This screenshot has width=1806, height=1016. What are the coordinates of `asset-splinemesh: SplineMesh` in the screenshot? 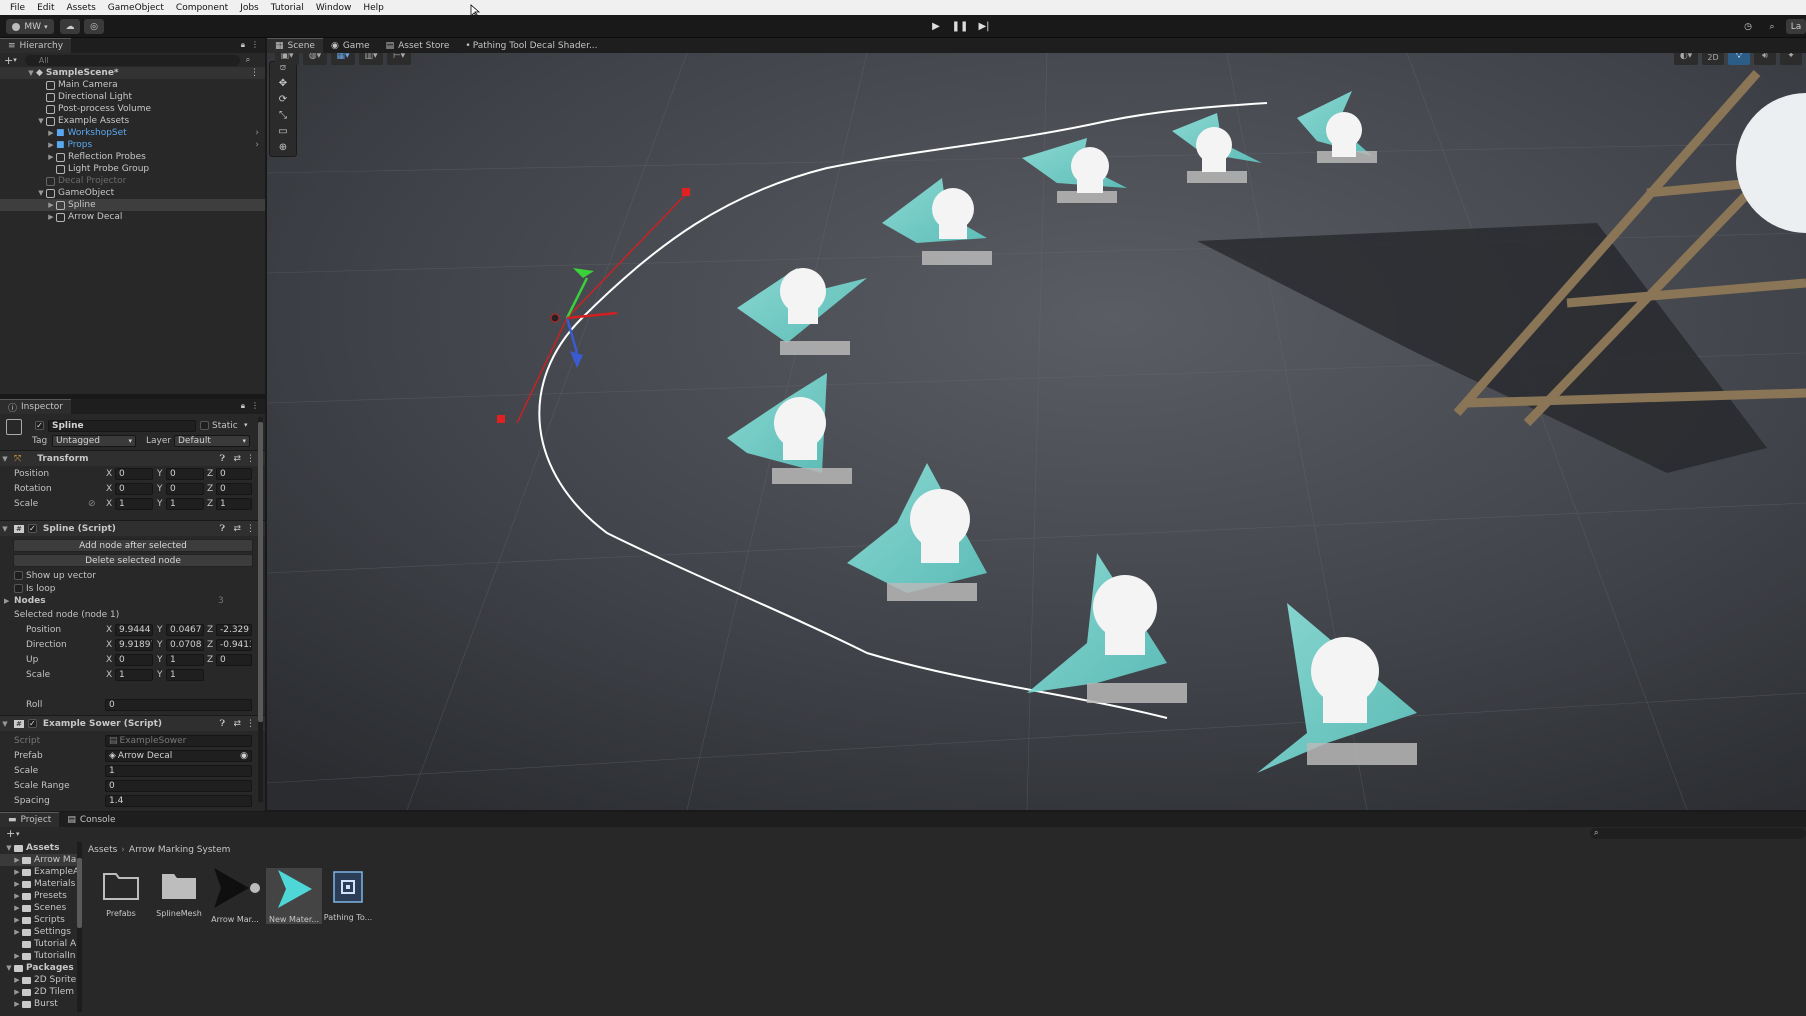 It's located at (179, 893).